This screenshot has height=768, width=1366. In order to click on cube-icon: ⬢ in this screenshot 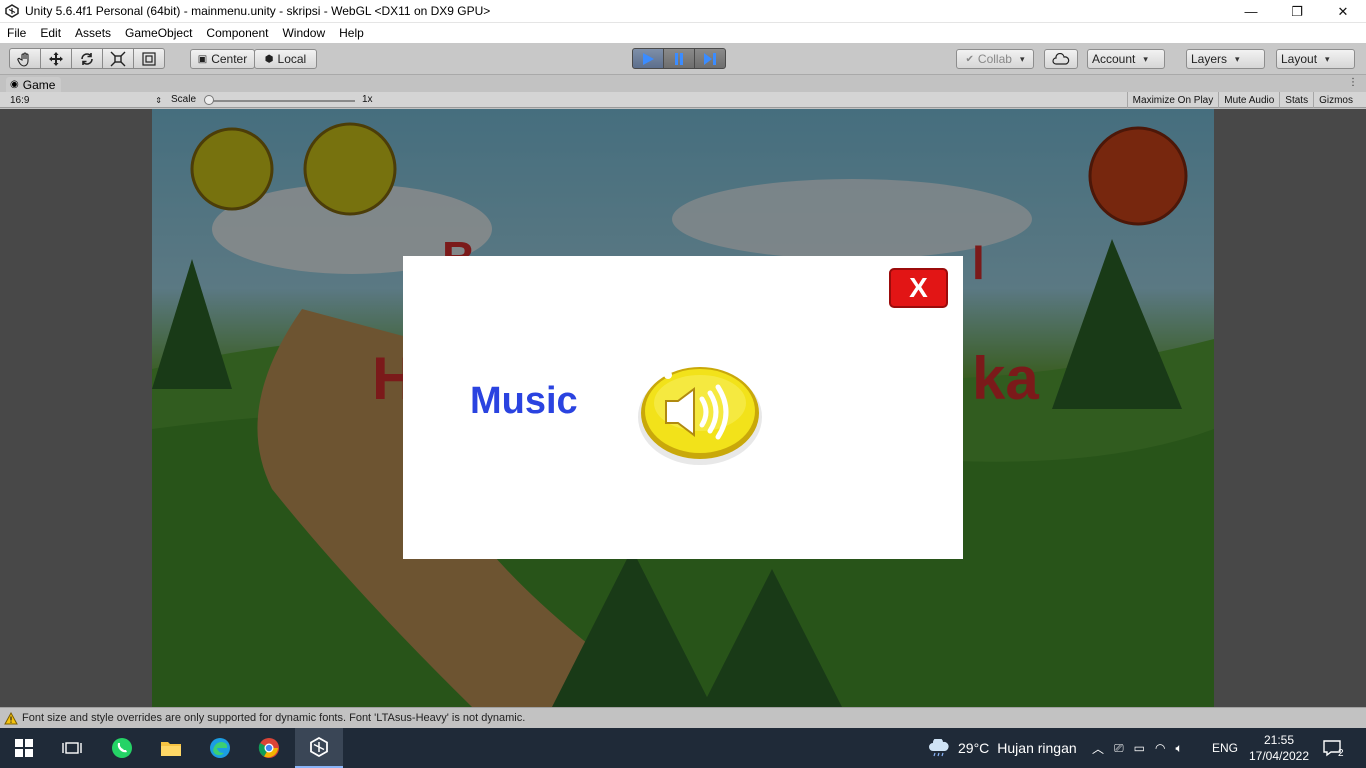, I will do `click(269, 59)`.